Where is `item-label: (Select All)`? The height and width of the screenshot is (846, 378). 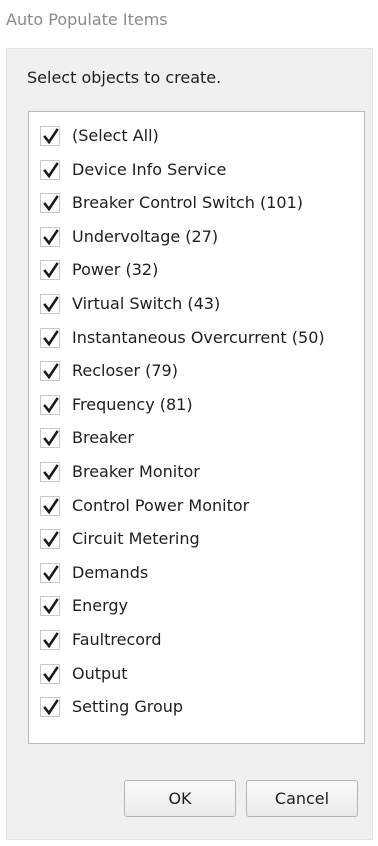 item-label: (Select All) is located at coordinates (115, 135).